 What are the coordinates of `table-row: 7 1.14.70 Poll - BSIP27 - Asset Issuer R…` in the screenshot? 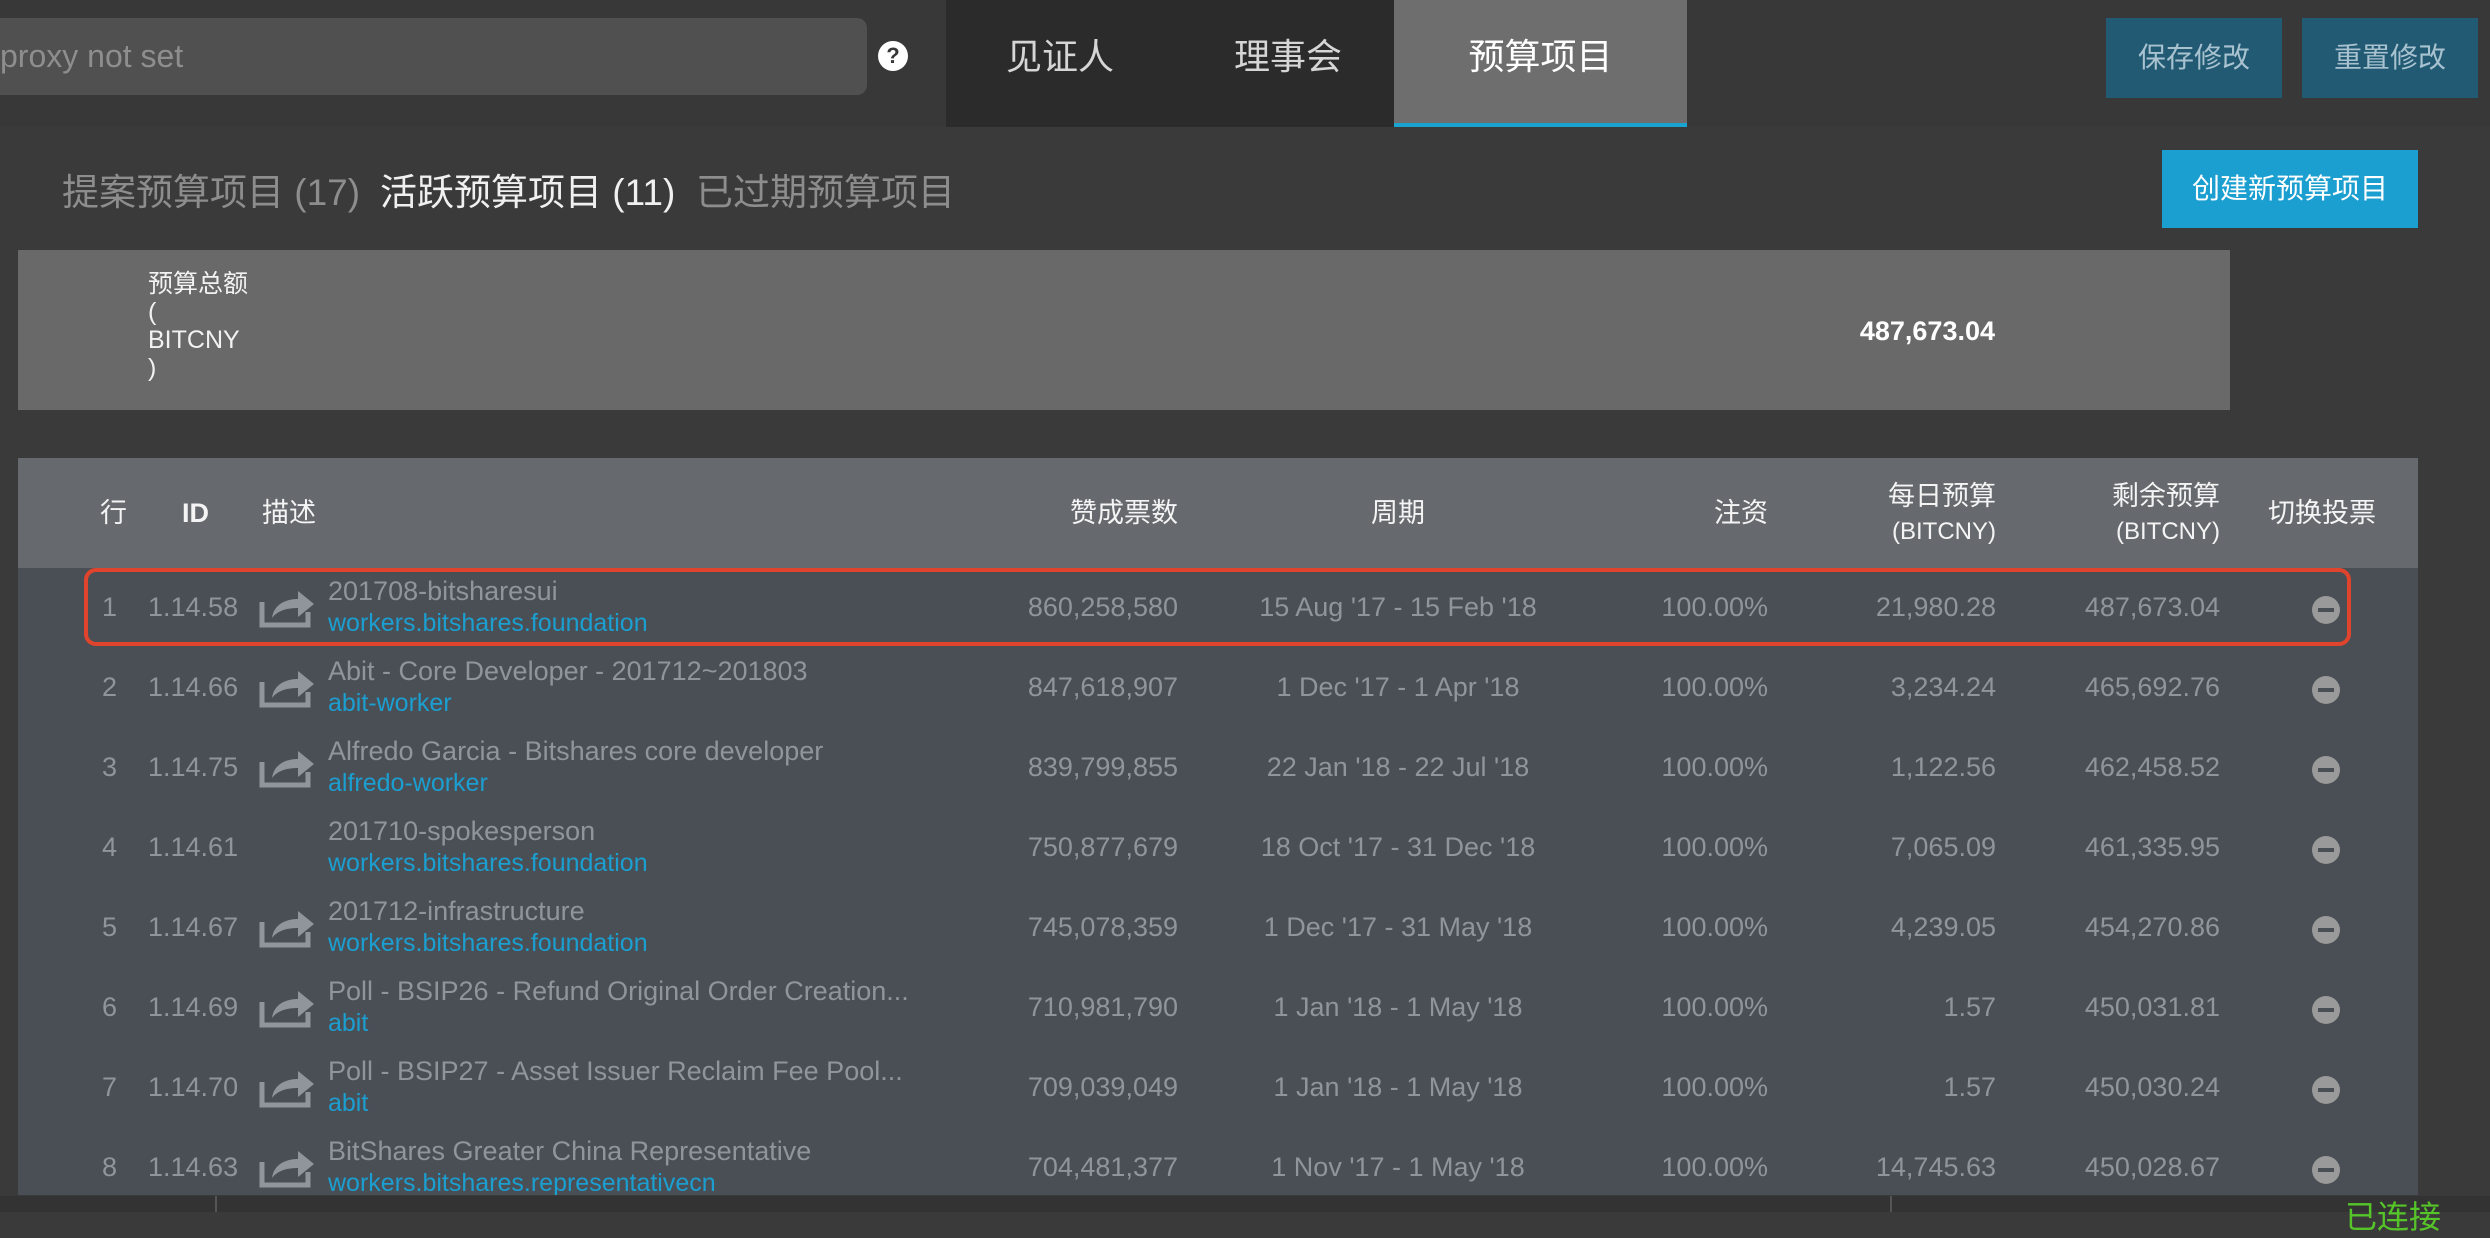 It's located at (1218, 1090).